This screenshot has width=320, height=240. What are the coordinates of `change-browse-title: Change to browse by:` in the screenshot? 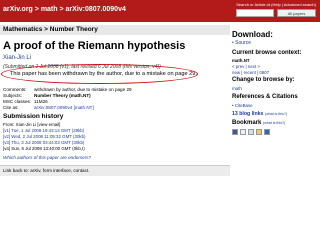 It's located at (263, 80).